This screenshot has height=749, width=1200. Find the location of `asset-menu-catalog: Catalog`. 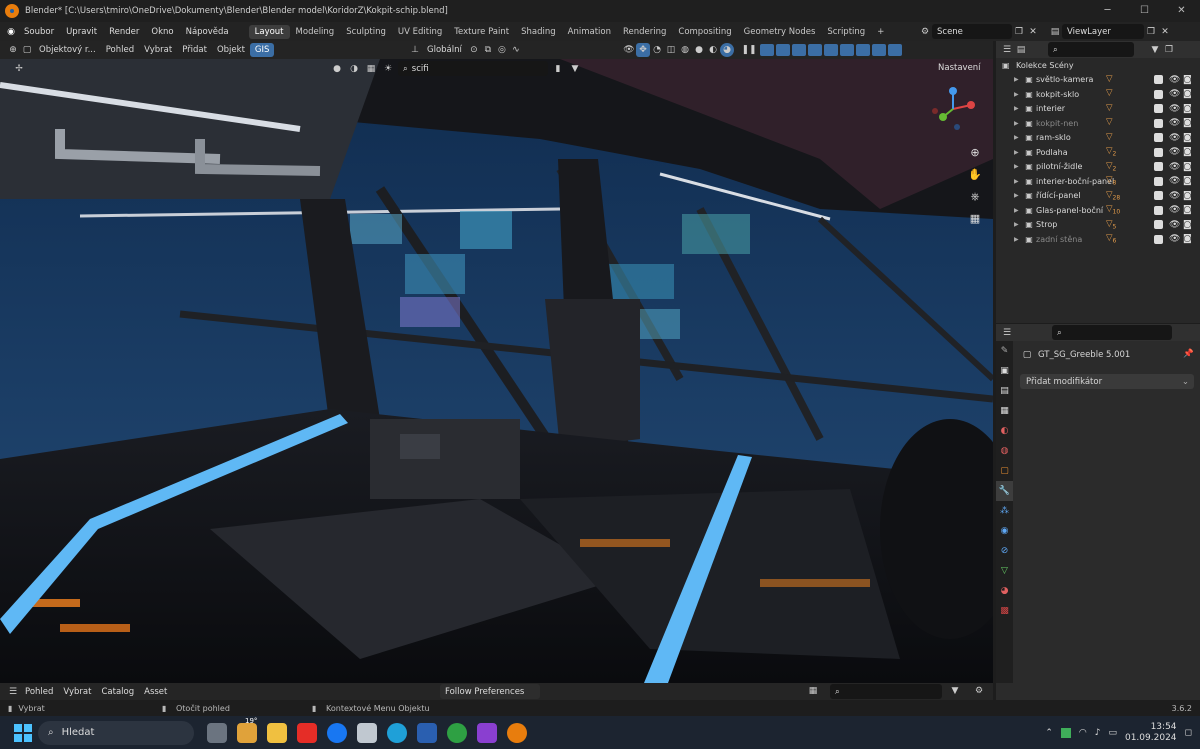

asset-menu-catalog: Catalog is located at coordinates (117, 692).